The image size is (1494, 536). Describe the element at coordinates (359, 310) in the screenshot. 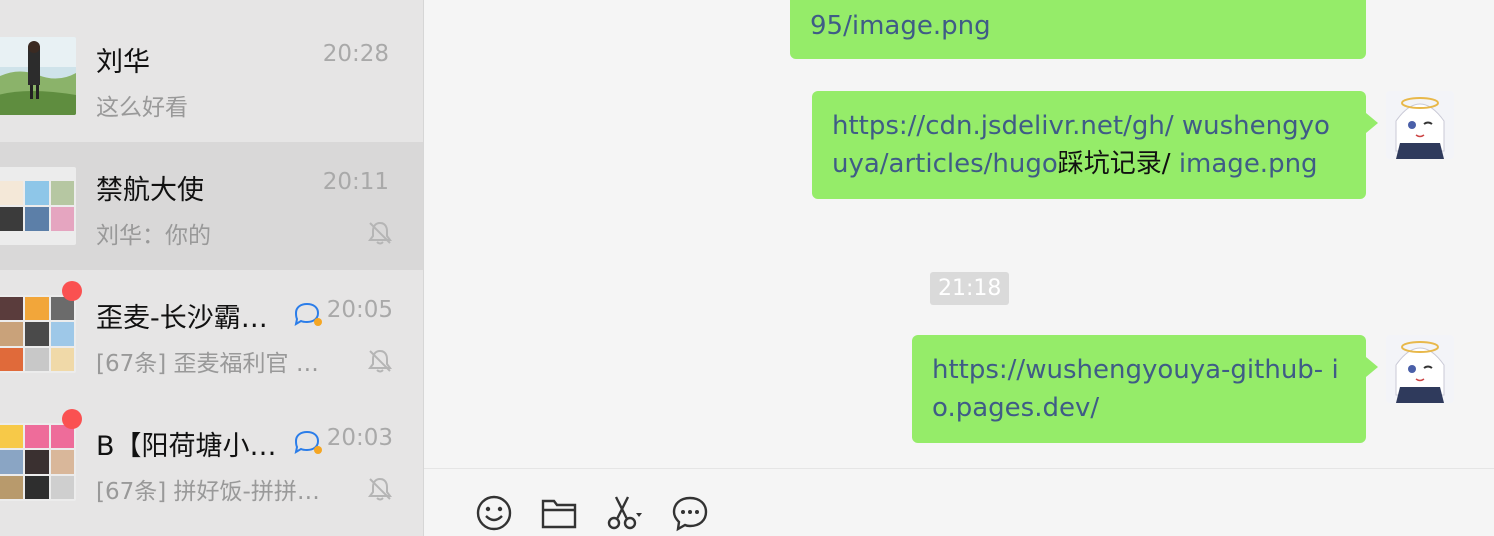

I see `chat-time: 20:05` at that location.